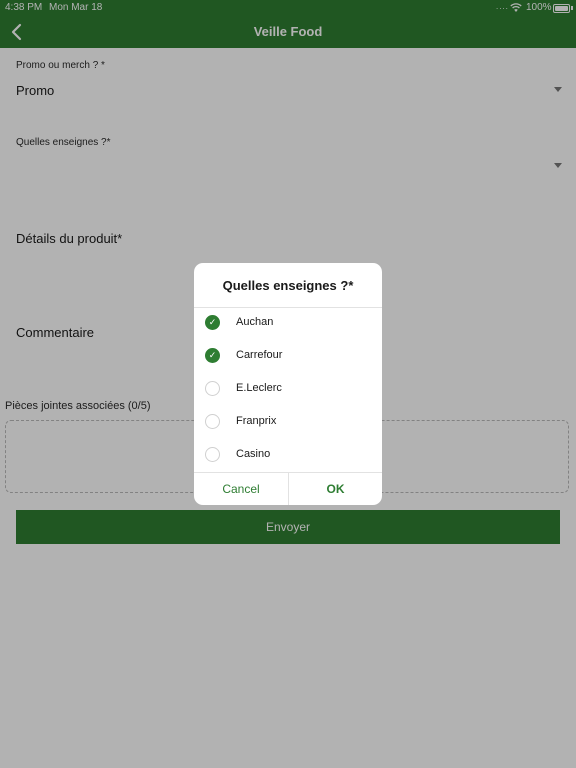 The width and height of the screenshot is (576, 768). Describe the element at coordinates (288, 455) in the screenshot. I see `option-casino: Casino` at that location.